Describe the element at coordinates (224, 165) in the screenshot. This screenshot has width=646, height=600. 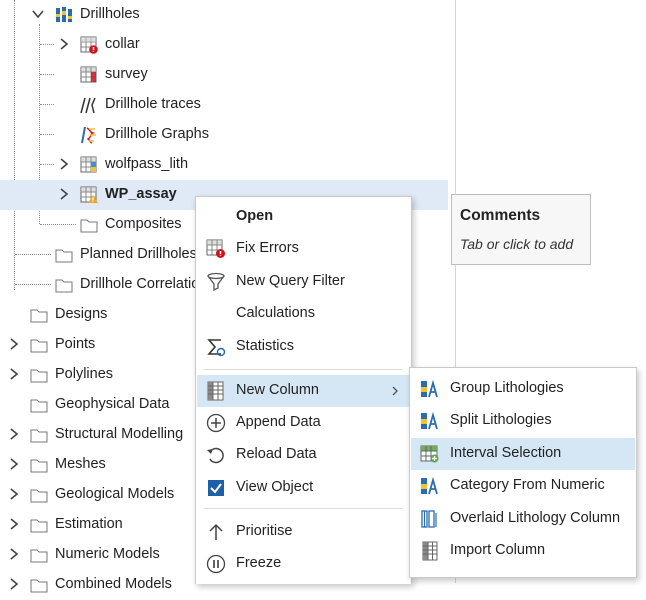
I see `tree-item-wolfpass-lith: wolfpass_lith` at that location.